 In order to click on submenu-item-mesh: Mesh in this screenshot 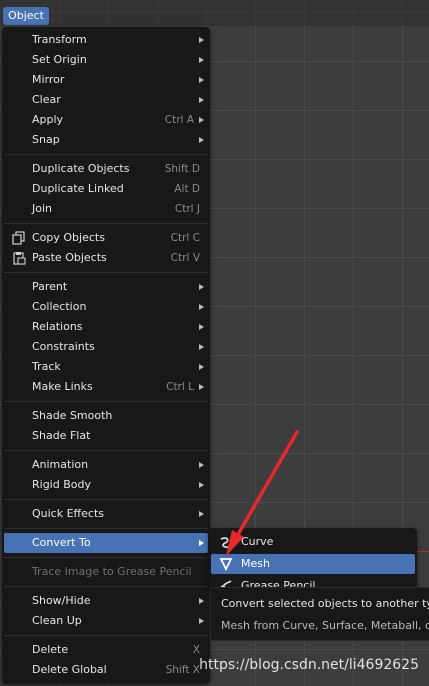, I will do `click(313, 564)`.